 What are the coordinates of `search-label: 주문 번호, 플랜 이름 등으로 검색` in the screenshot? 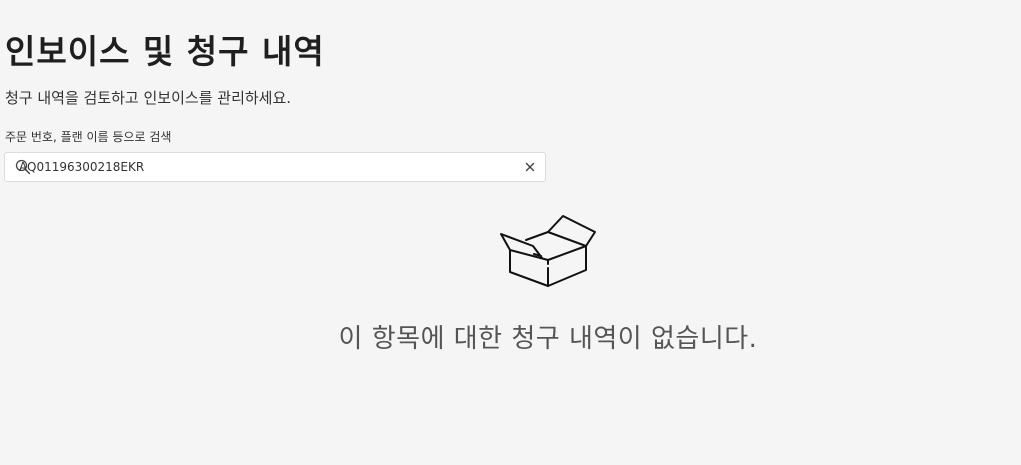 It's located at (88, 137).